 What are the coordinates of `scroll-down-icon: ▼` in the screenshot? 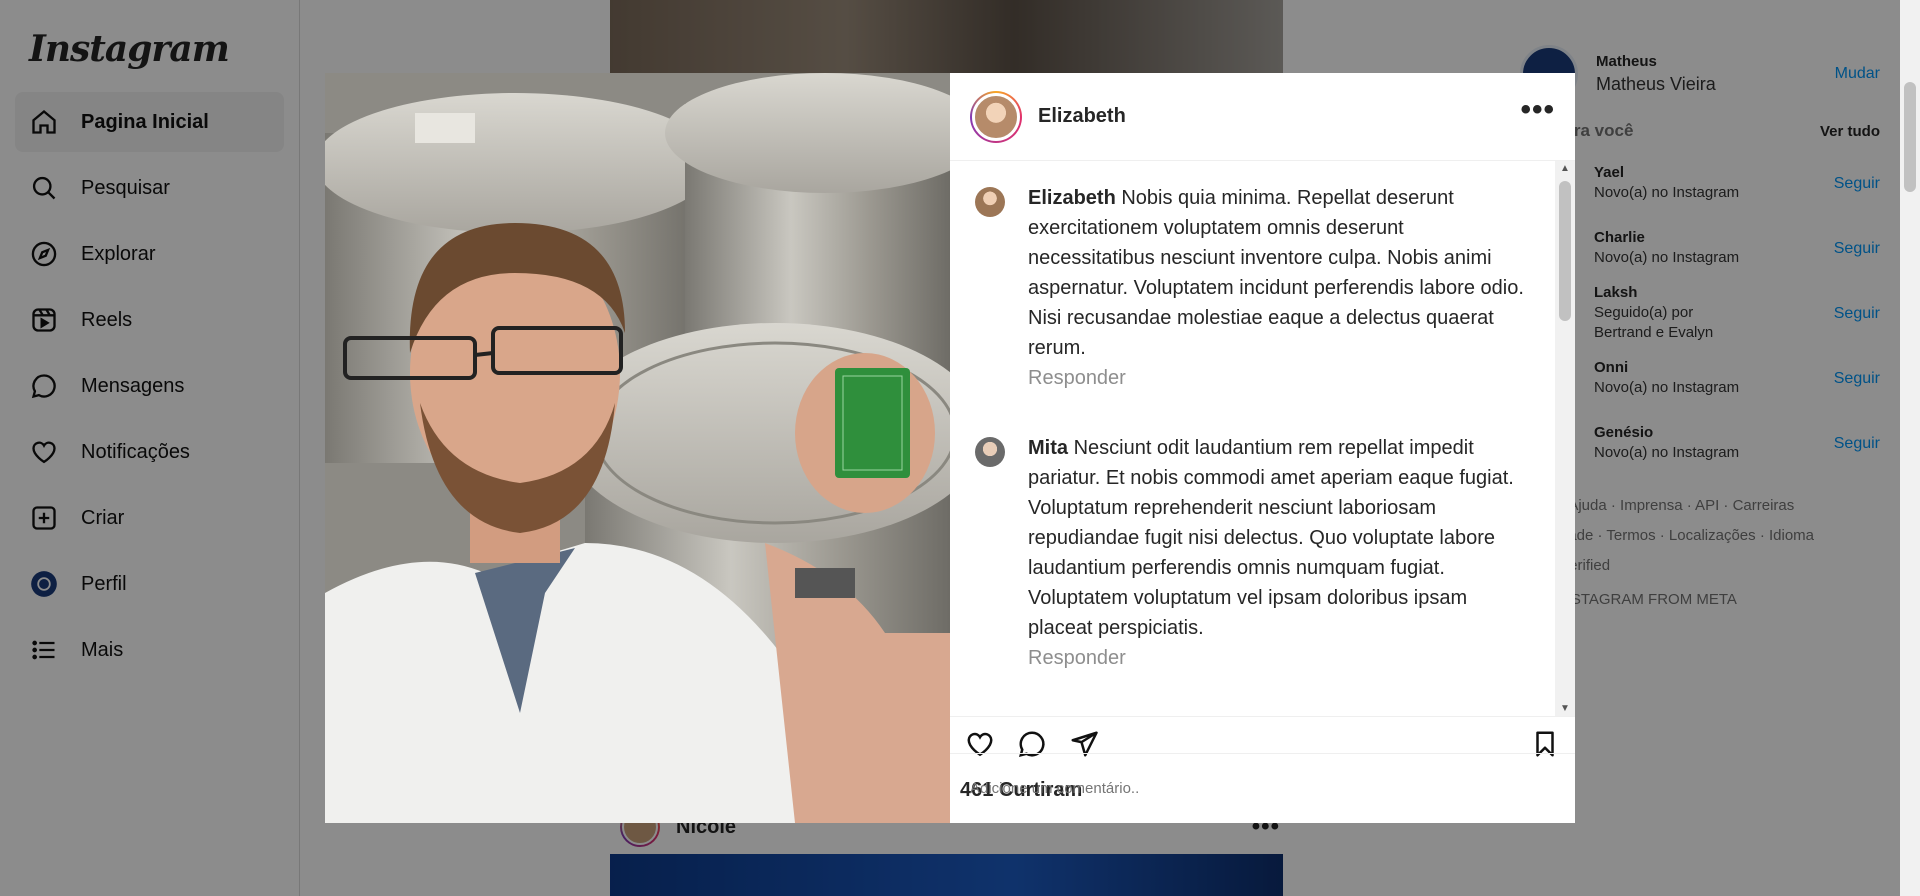 It's located at (1565, 708).